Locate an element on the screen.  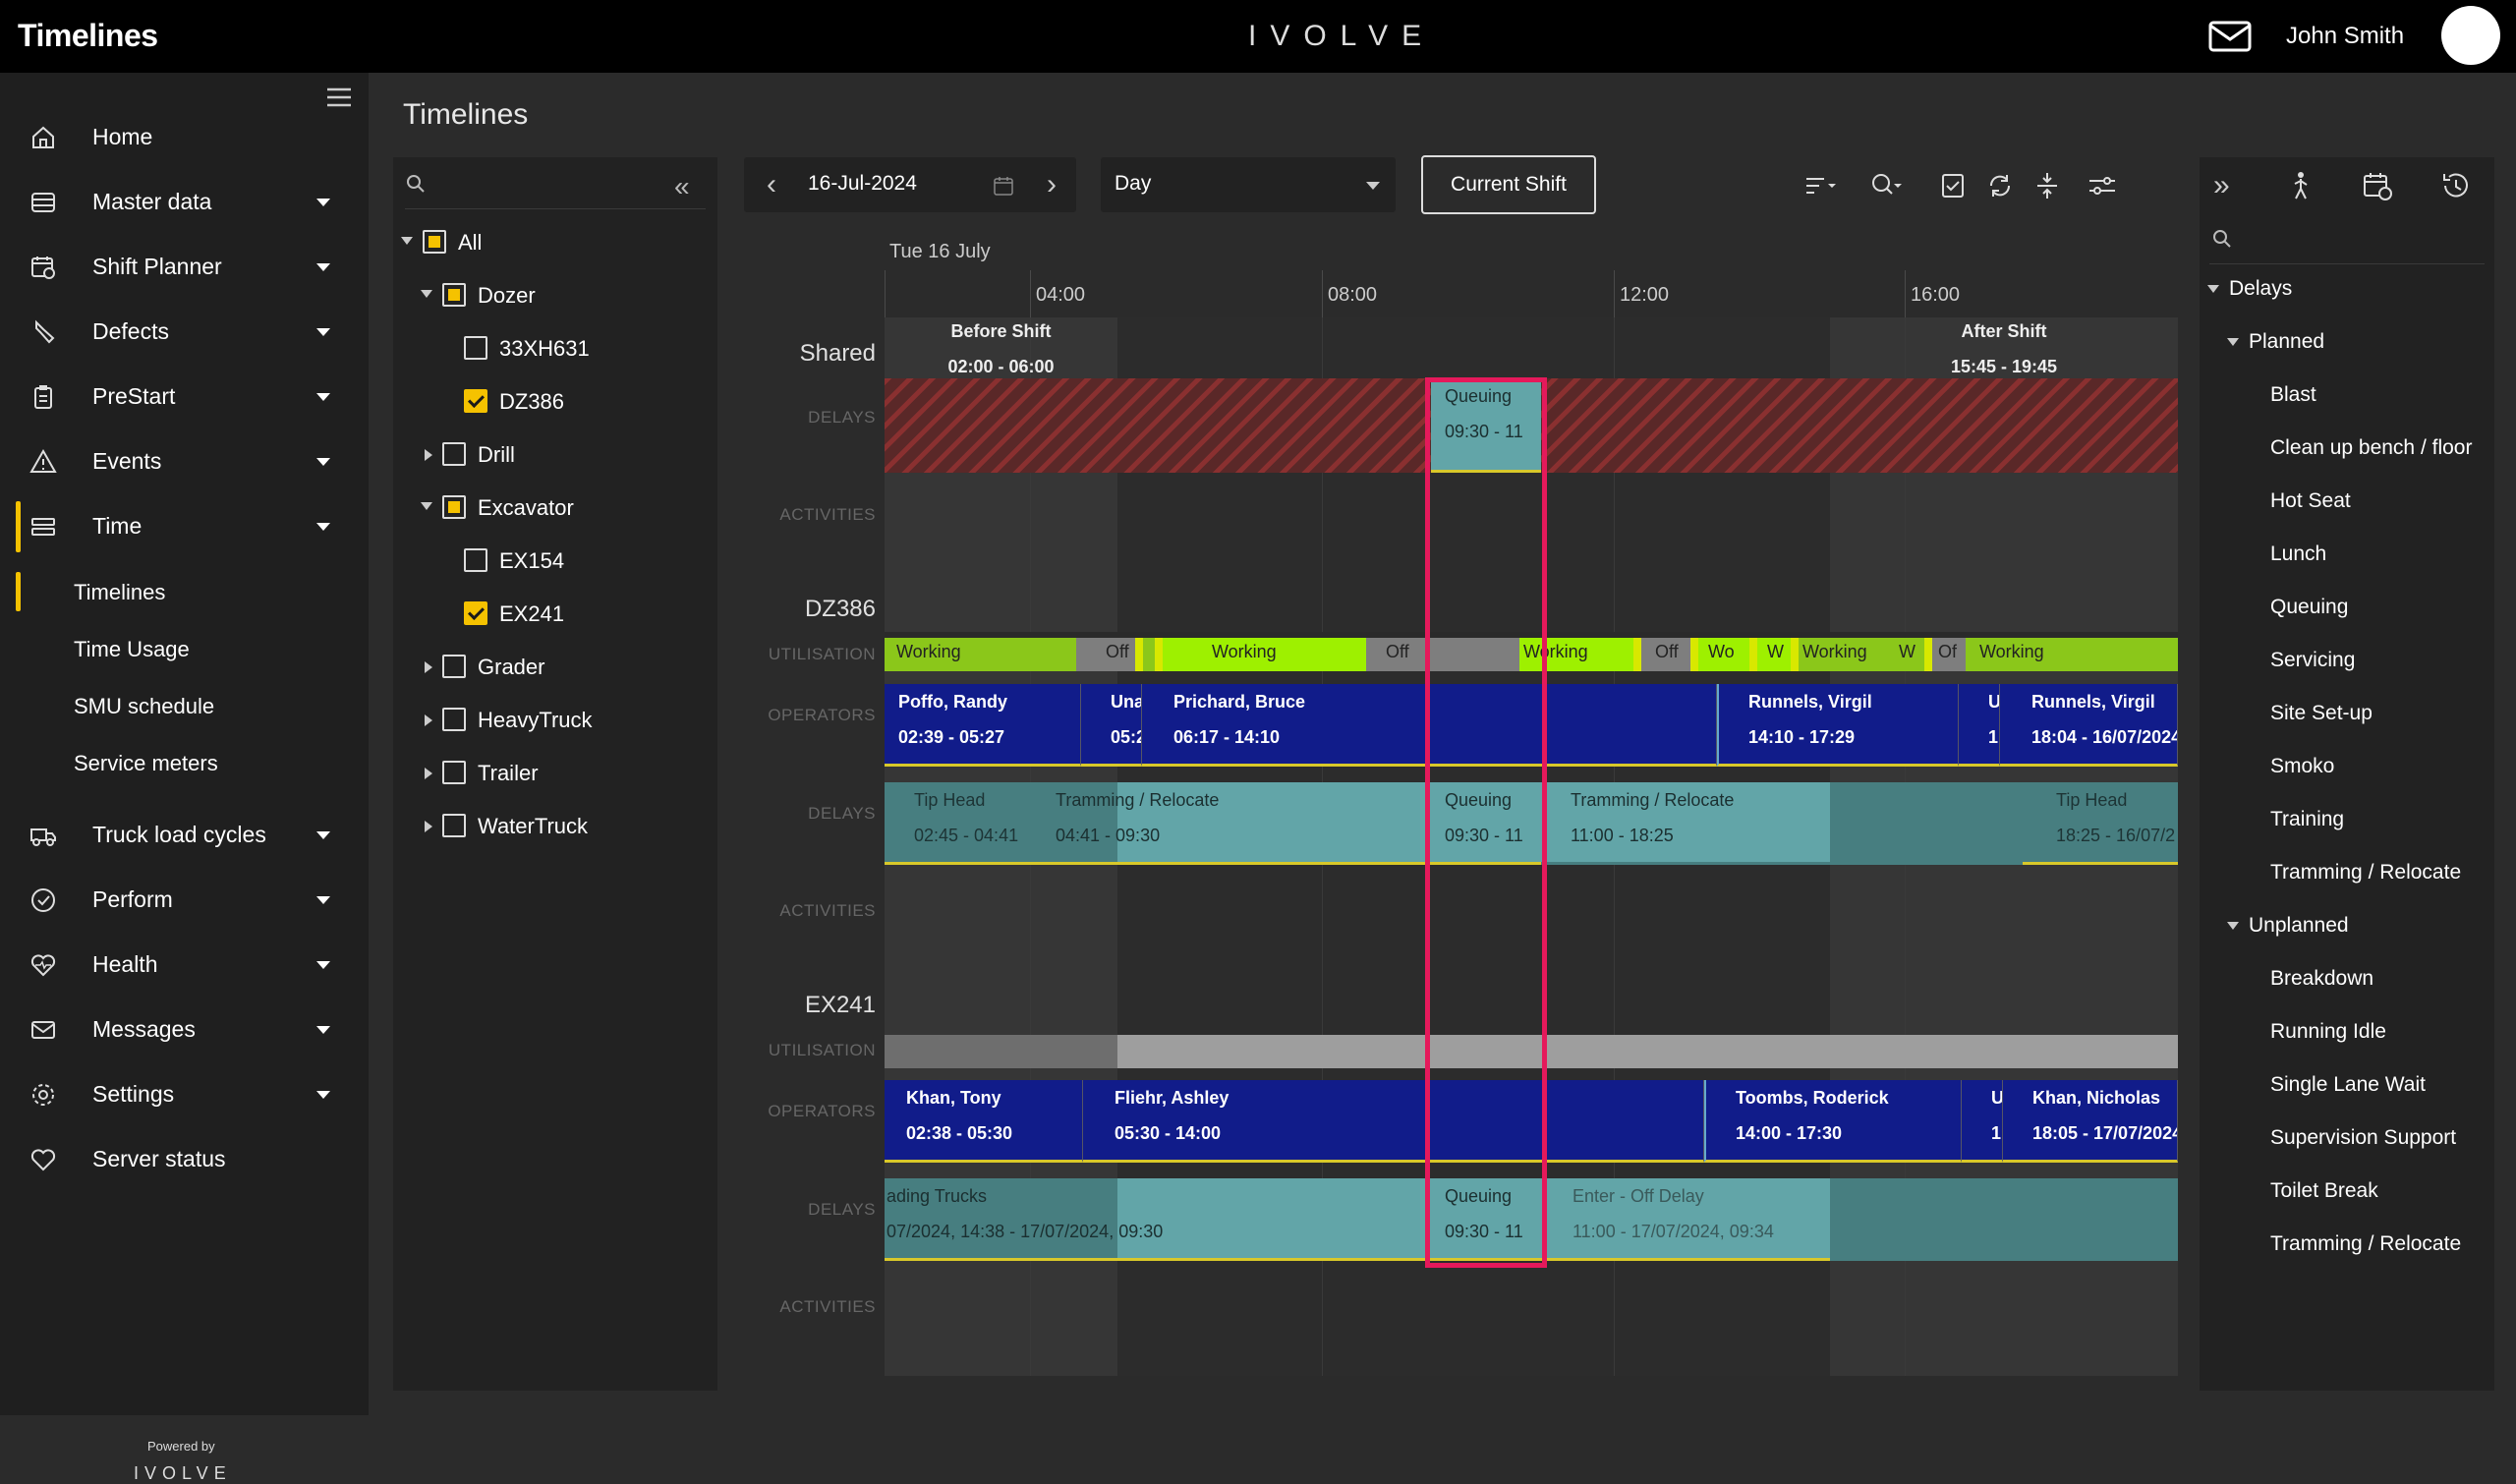
nav-shift-planner: Shift Planner is located at coordinates (184, 267).